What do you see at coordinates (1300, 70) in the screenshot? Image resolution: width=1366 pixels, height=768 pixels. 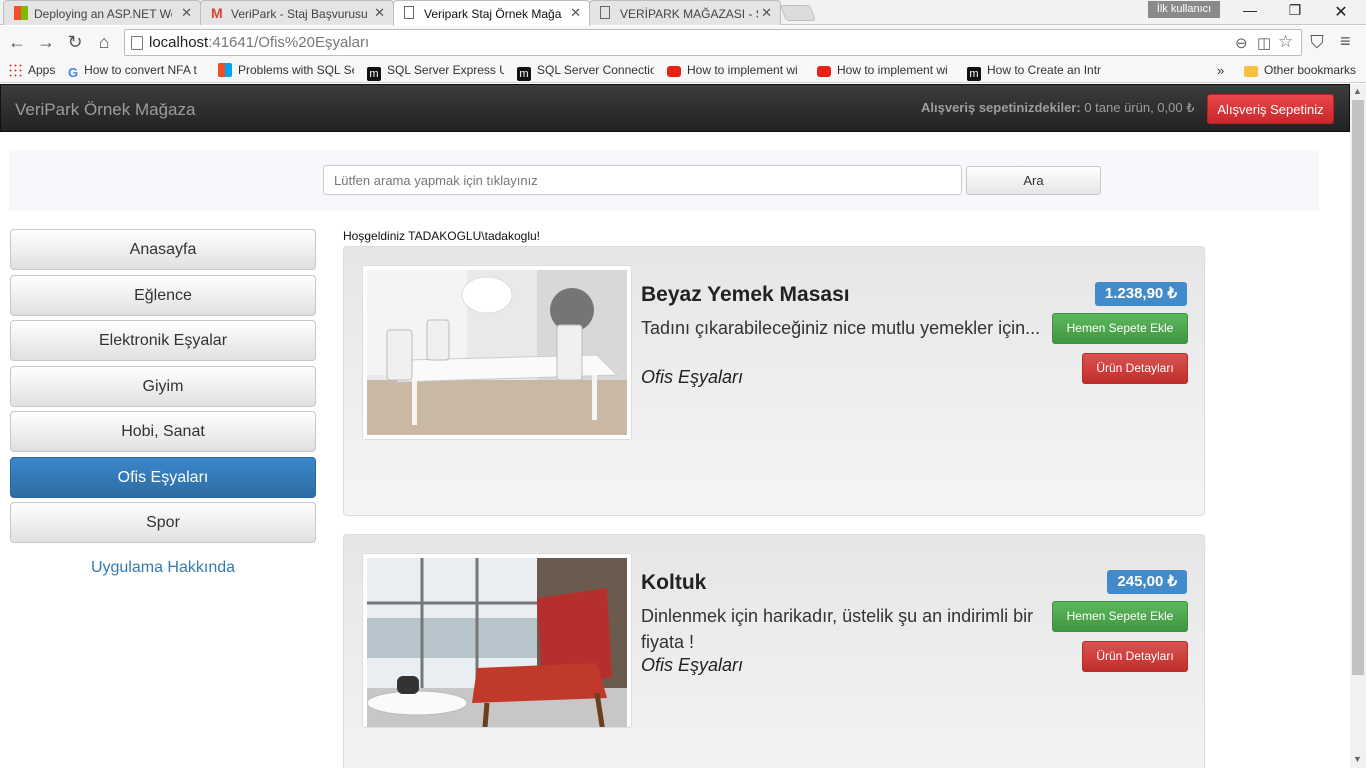 I see `bookmark-other: Other bookmarks` at bounding box center [1300, 70].